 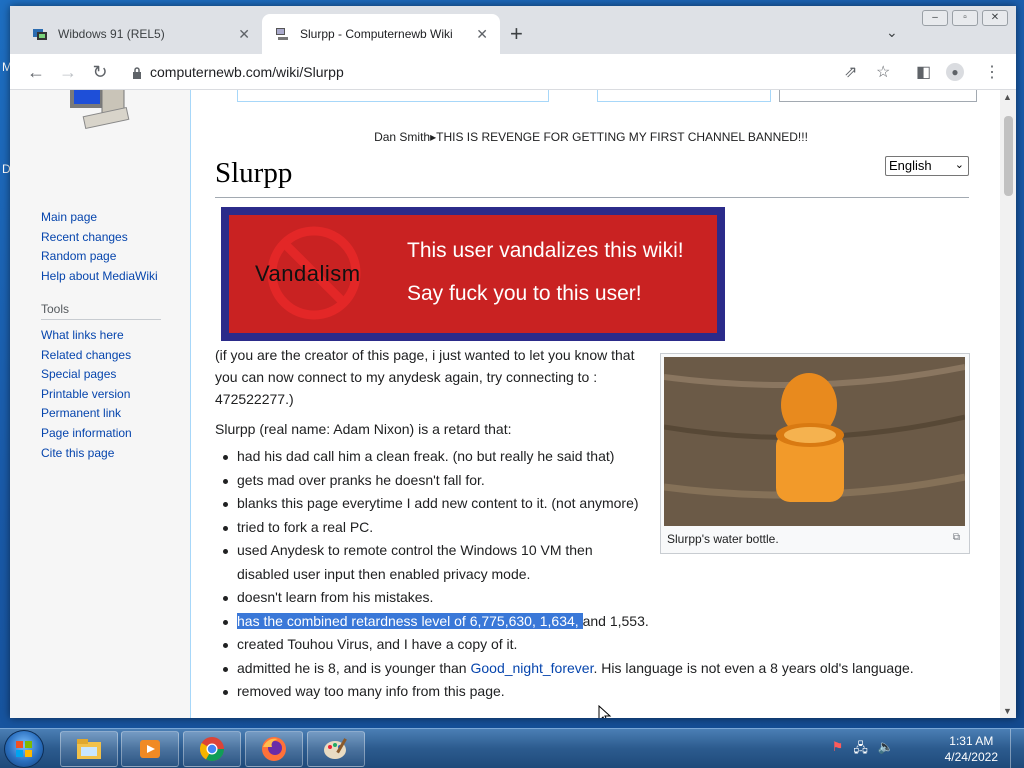 I want to click on windows-logo-icon, so click(x=24, y=749).